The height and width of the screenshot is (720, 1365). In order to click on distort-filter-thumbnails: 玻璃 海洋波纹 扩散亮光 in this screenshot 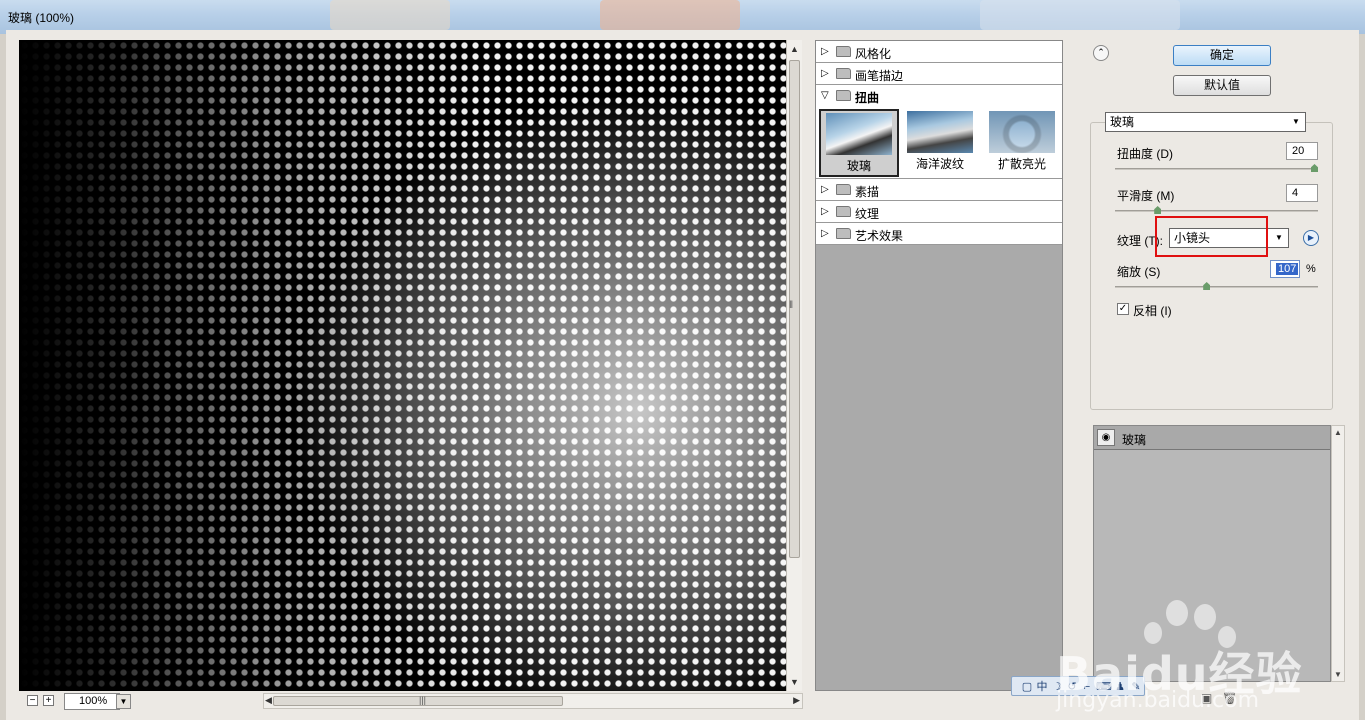, I will do `click(939, 143)`.